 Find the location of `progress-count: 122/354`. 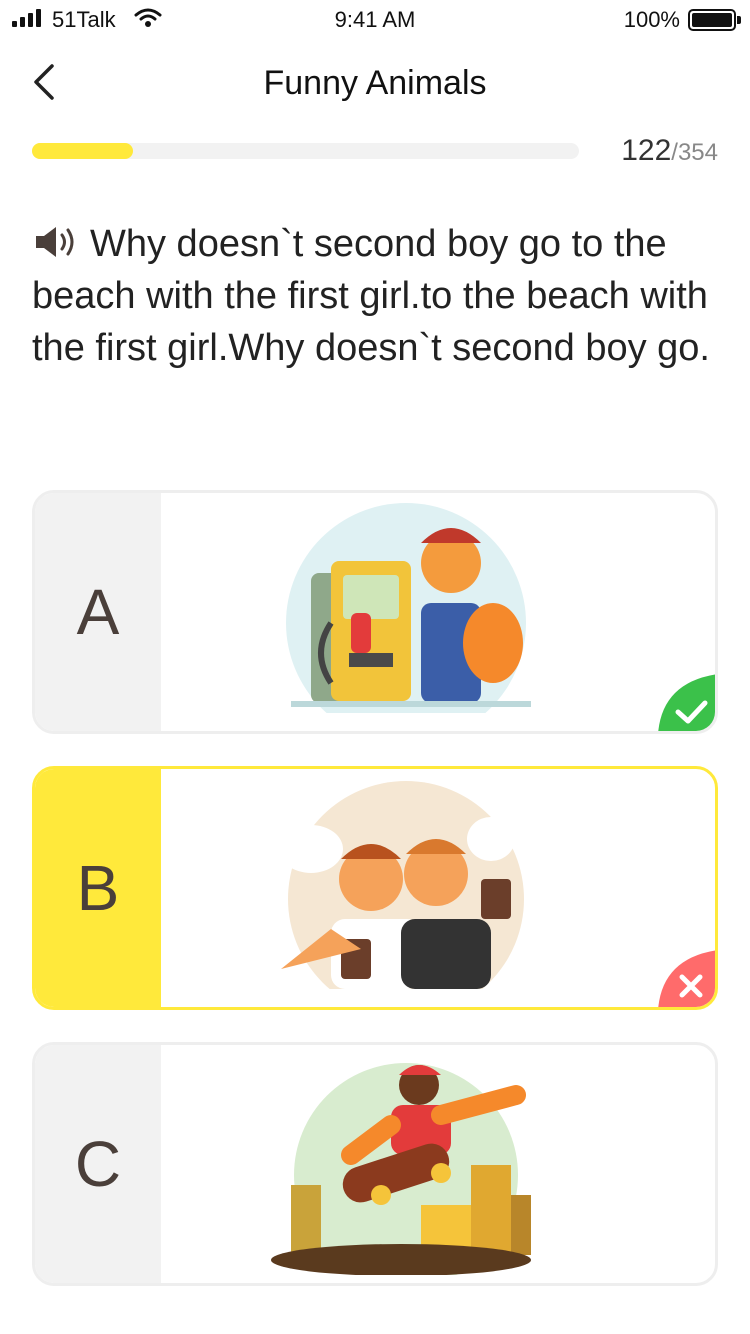

progress-count: 122/354 is located at coordinates (669, 151).